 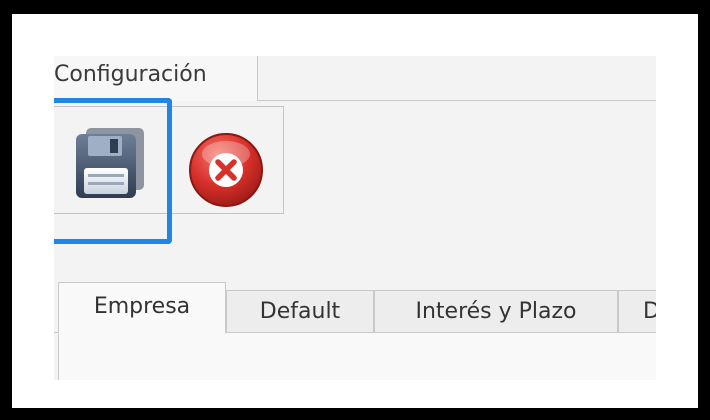 What do you see at coordinates (130, 74) in the screenshot?
I see `ribbon-tab-label: Configuración` at bounding box center [130, 74].